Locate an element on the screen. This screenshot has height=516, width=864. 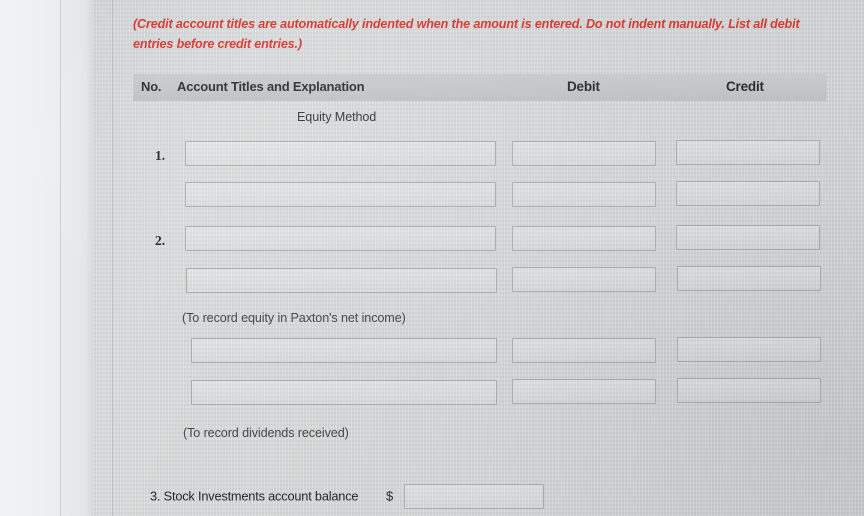
table-subcaption: Equity Method is located at coordinates (337, 117).